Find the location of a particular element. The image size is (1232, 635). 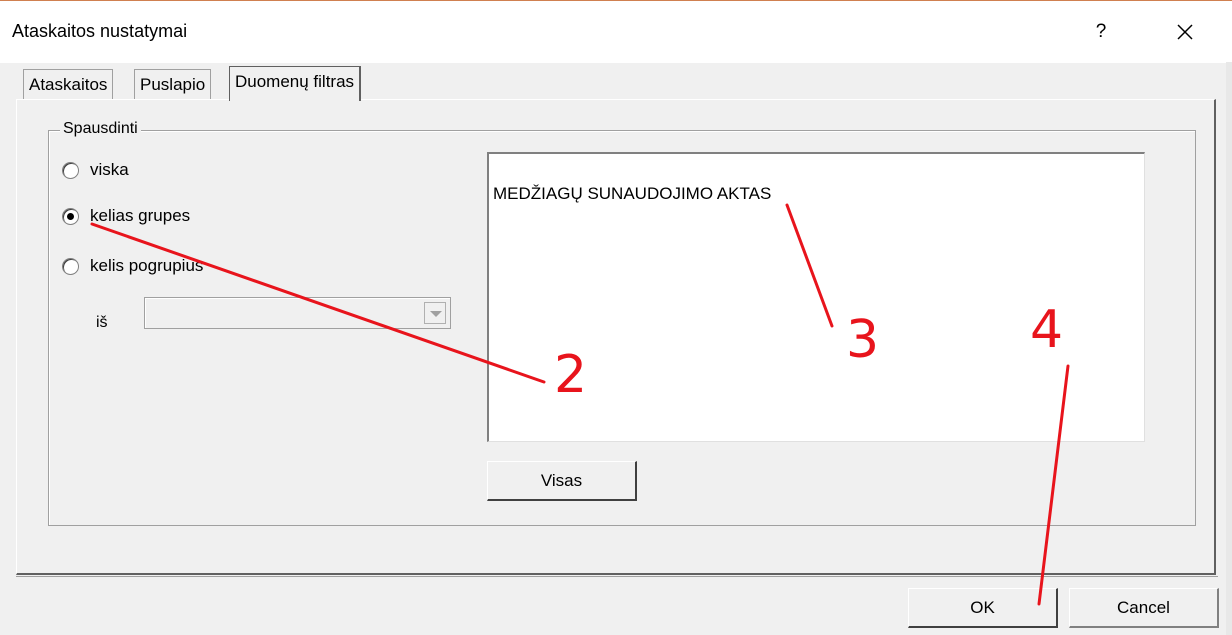

close-icon is located at coordinates (1185, 32).